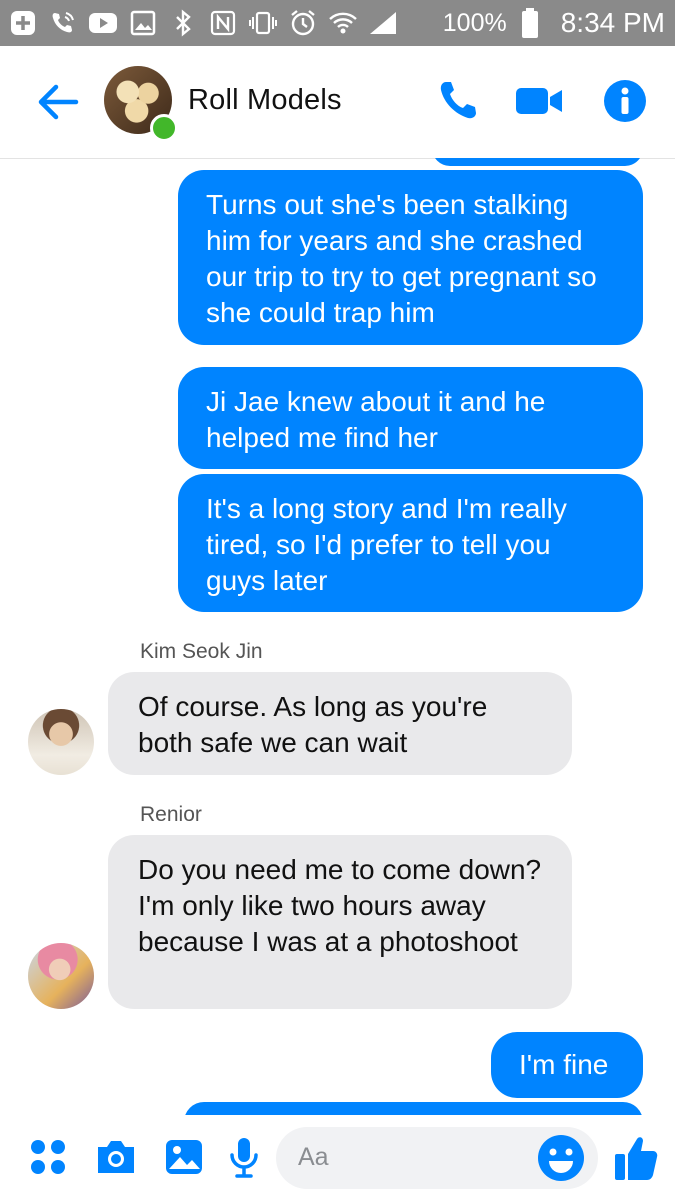 This screenshot has width=675, height=1200. I want to click on alarm-icon, so click(303, 23).